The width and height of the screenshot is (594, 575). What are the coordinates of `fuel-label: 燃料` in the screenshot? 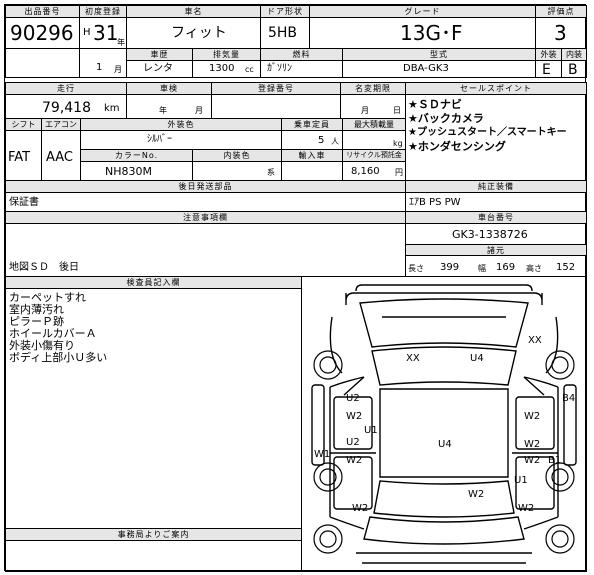 It's located at (301, 55).